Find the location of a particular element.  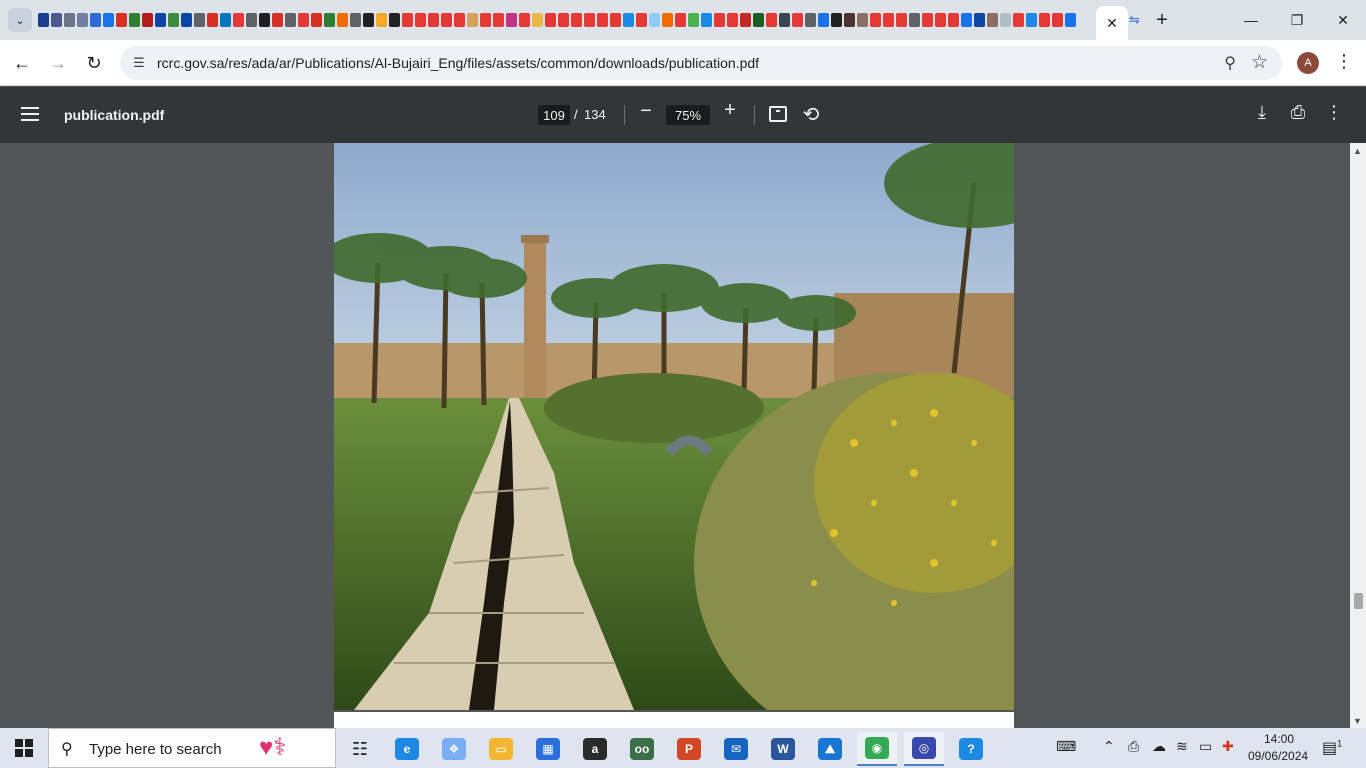

back-button: ← is located at coordinates (22, 63).